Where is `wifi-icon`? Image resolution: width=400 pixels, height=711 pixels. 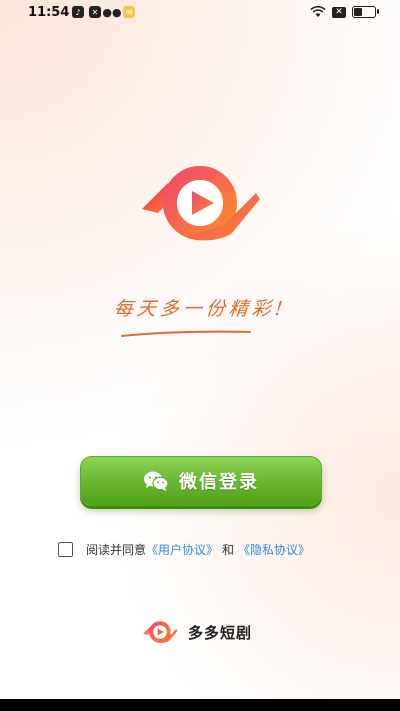
wifi-icon is located at coordinates (318, 11).